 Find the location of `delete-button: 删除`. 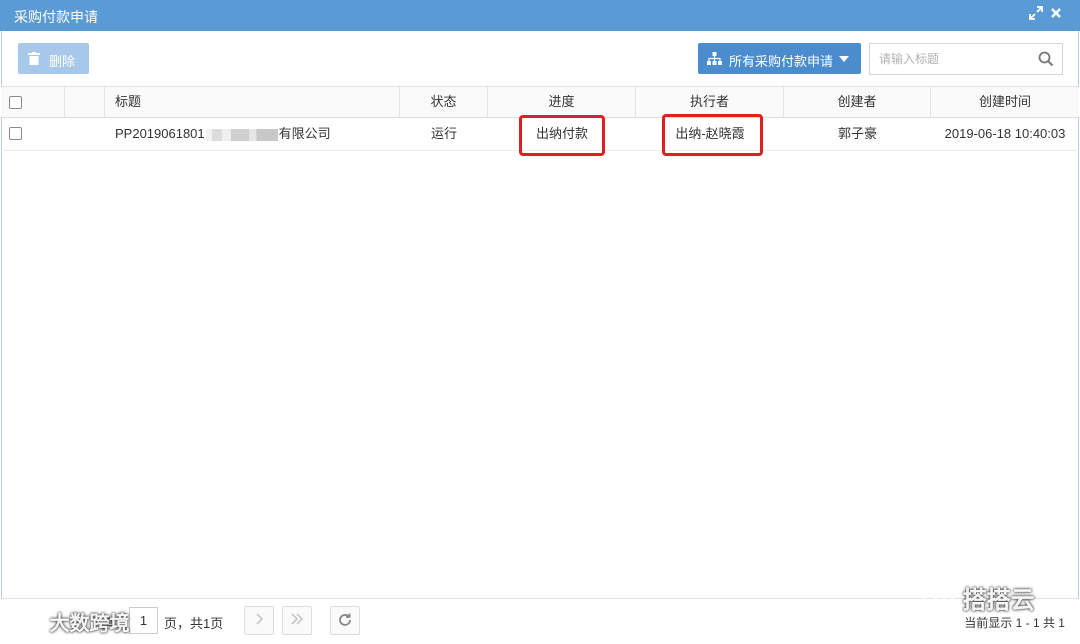

delete-button: 删除 is located at coordinates (53, 58).